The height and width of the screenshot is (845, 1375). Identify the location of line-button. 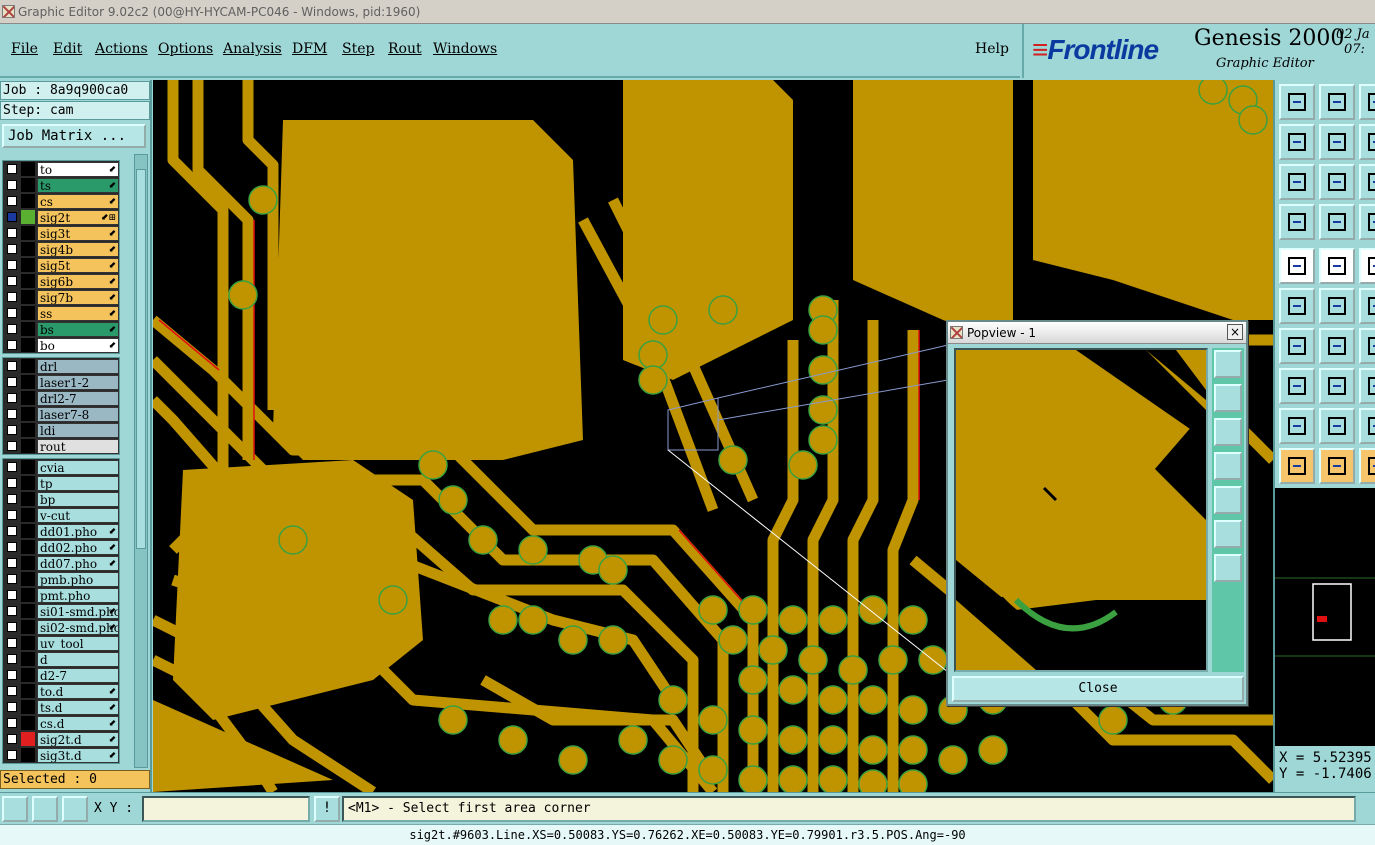
(1297, 346).